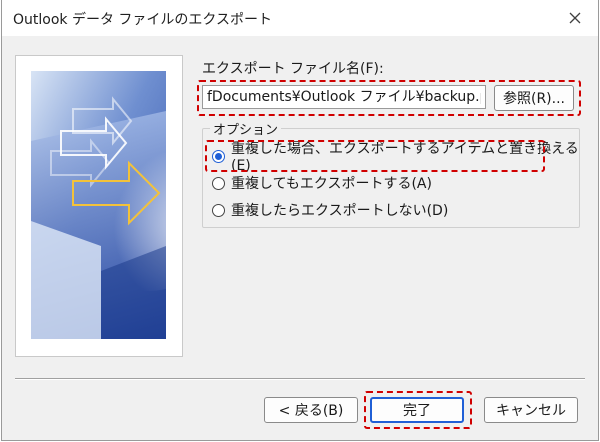  I want to click on option-allow-duplicates: 重複してもエクスポートする(A), so click(322, 183).